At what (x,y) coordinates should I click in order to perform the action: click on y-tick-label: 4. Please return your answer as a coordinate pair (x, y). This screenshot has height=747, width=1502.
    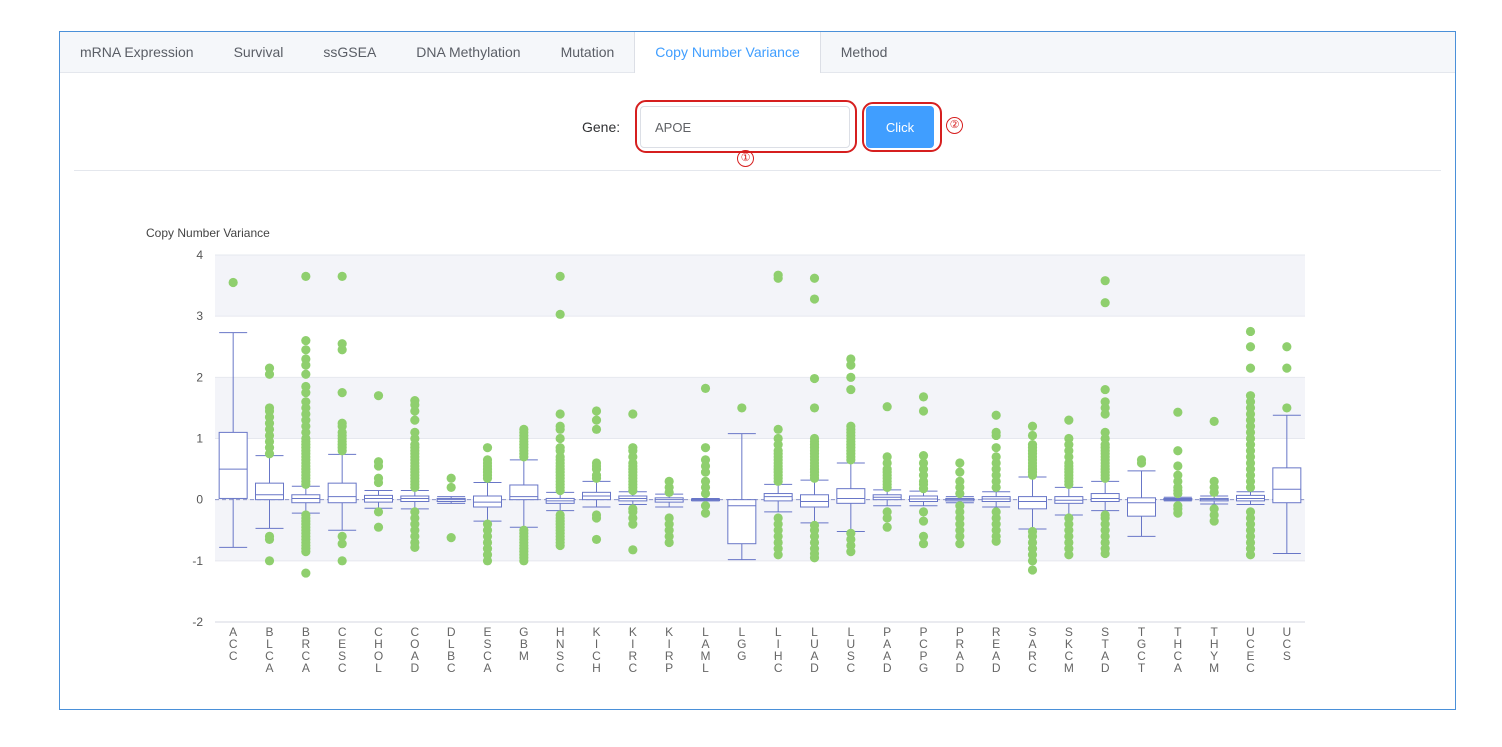
    Looking at the image, I should click on (199, 255).